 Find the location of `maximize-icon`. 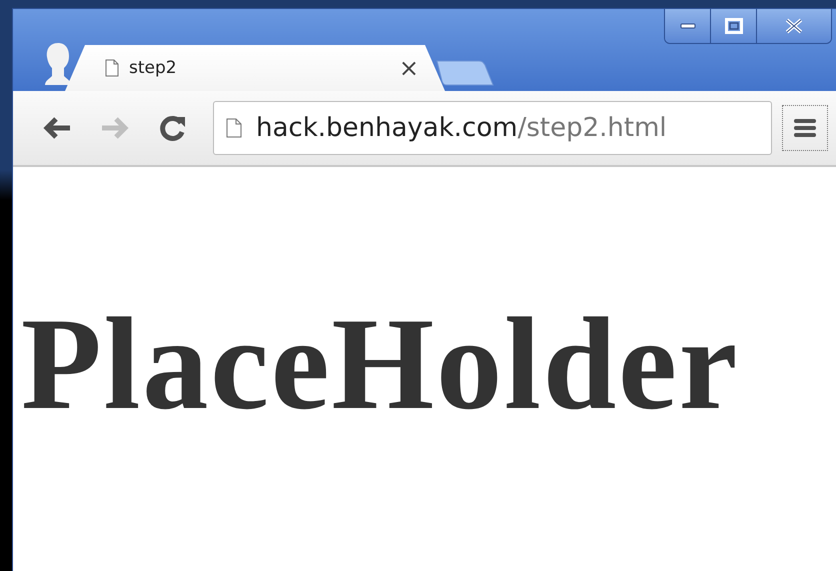

maximize-icon is located at coordinates (733, 26).